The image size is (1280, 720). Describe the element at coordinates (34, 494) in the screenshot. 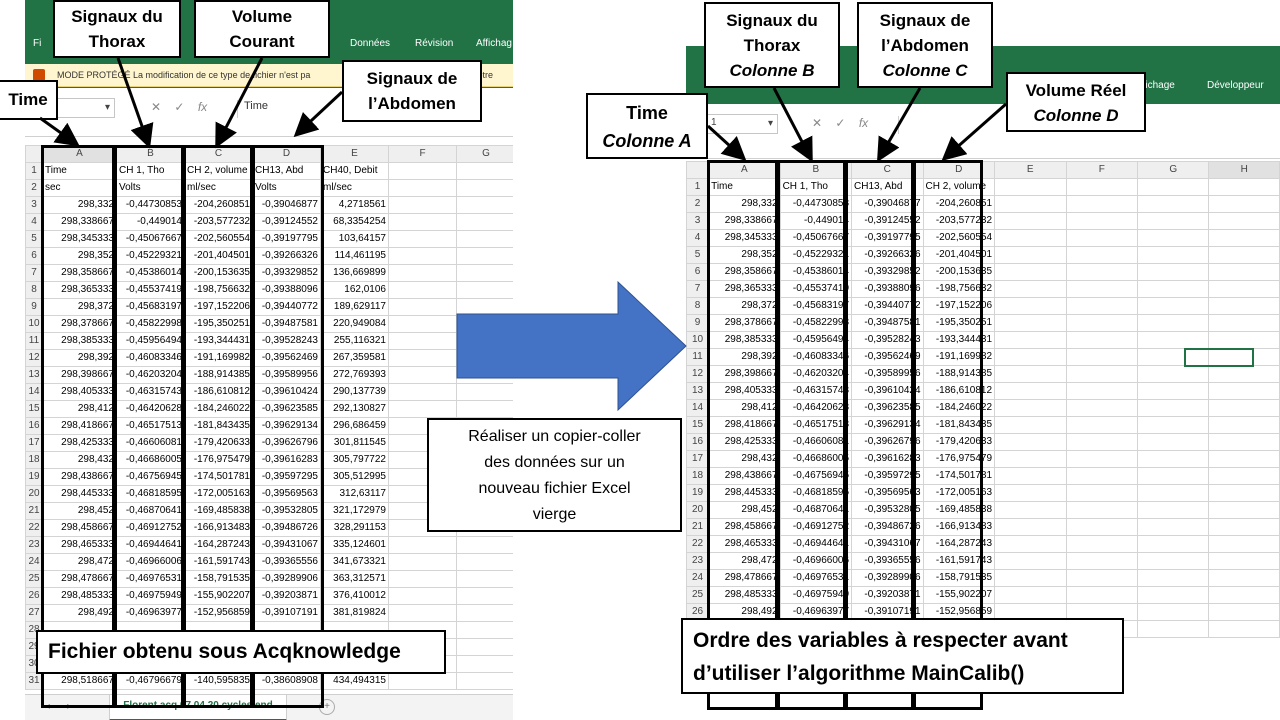

I see `row-header: 20` at that location.